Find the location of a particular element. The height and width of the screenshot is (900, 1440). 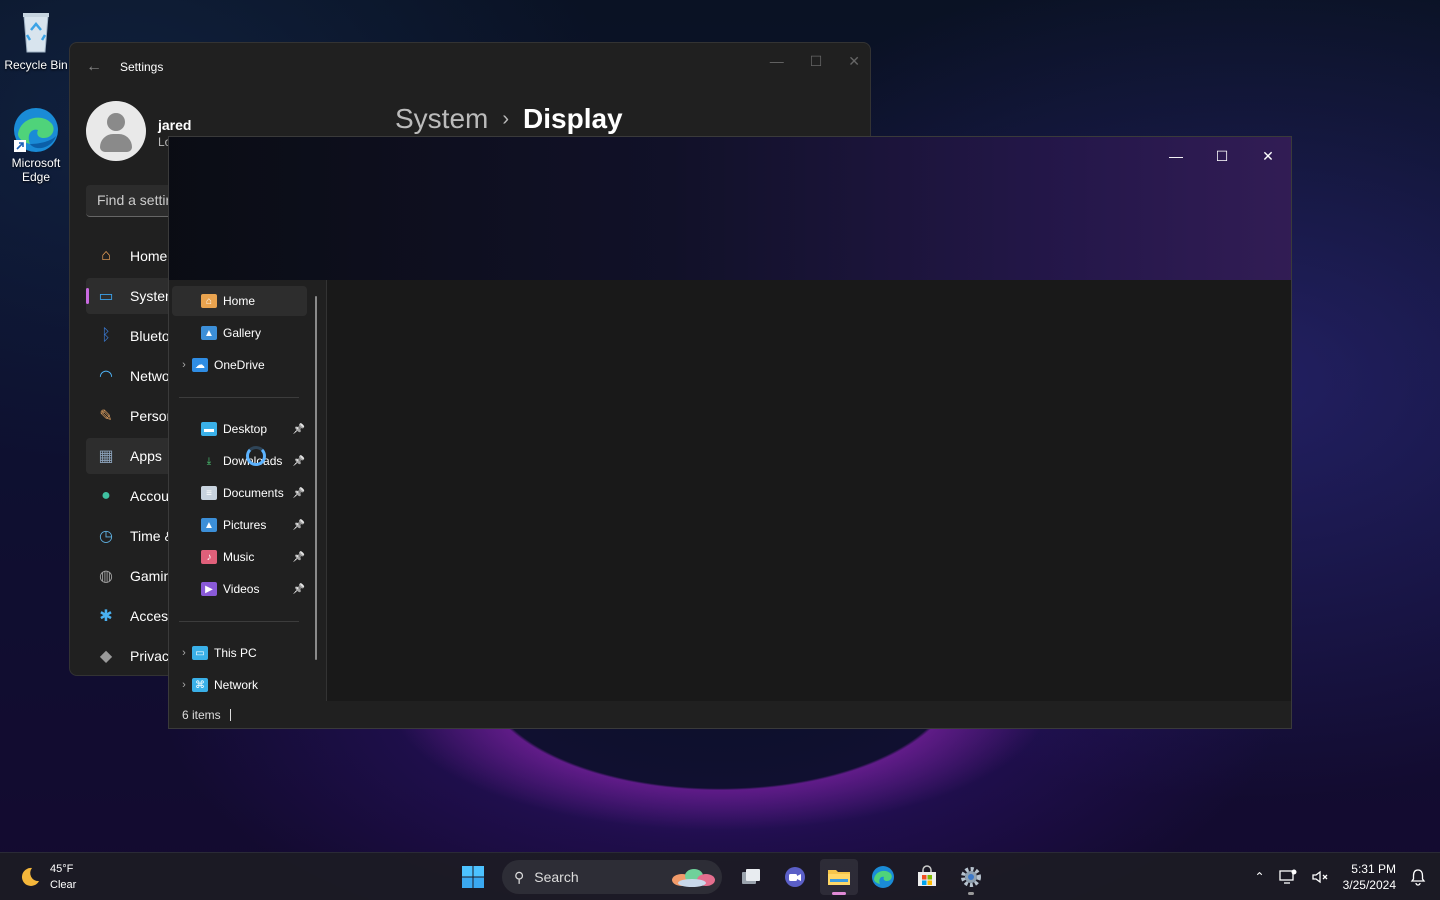

nav-tree-item: ♪ Music 📌 is located at coordinates (239, 557).